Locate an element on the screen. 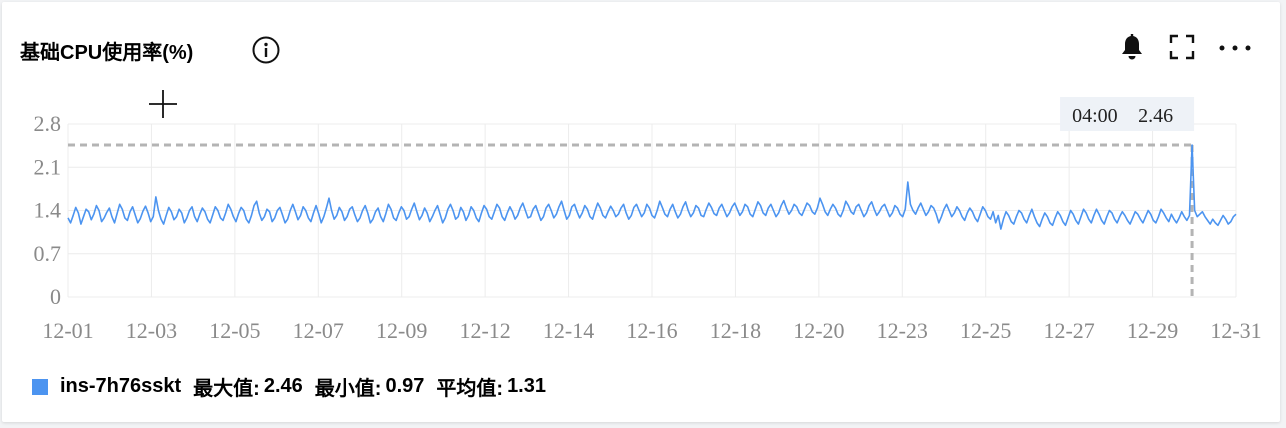 This screenshot has height=428, width=1286. legend-series-name: ins-7h76sskt is located at coordinates (120, 386).